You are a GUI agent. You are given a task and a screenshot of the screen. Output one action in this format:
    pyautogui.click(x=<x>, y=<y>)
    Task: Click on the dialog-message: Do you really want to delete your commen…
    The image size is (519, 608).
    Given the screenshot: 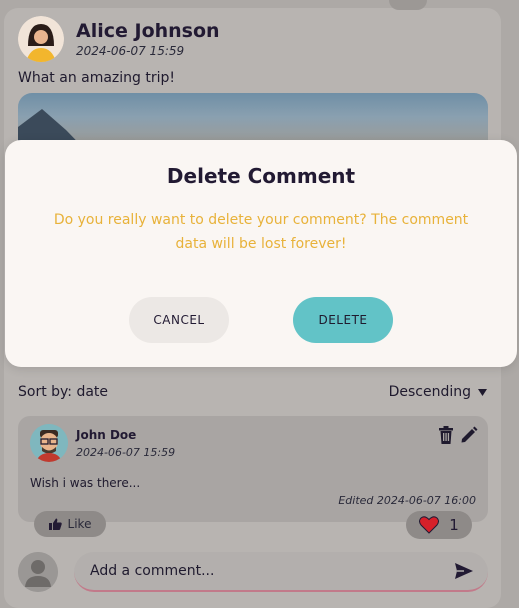 What is the action you would take?
    pyautogui.click(x=261, y=232)
    